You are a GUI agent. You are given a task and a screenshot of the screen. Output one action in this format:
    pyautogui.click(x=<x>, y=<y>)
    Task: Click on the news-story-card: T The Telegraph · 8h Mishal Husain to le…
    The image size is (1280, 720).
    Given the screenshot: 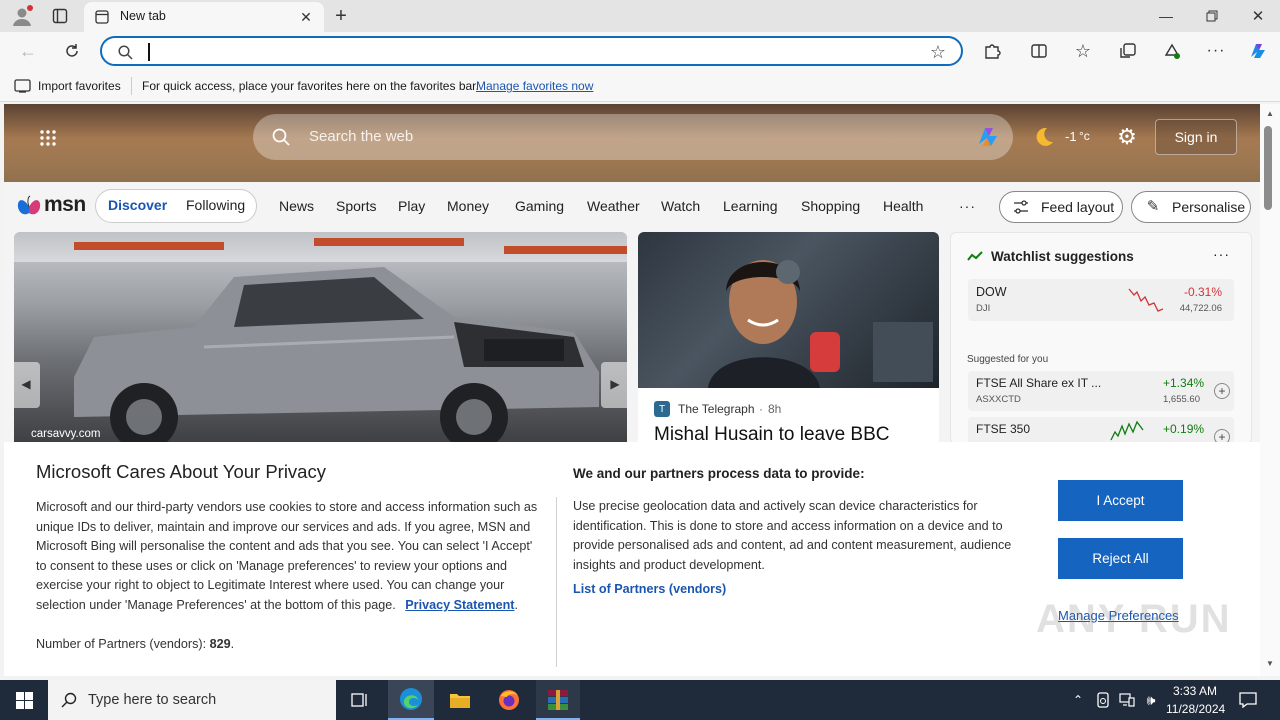 What is the action you would take?
    pyautogui.click(x=788, y=338)
    